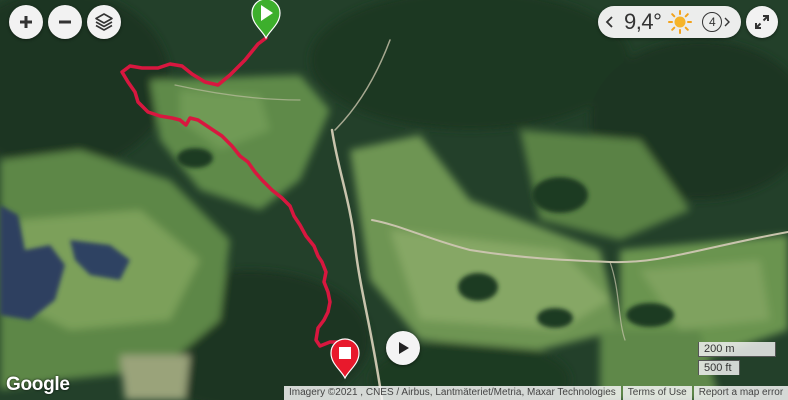 Image resolution: width=788 pixels, height=400 pixels. Describe the element at coordinates (737, 349) in the screenshot. I see `scale-metric: 200 m` at that location.